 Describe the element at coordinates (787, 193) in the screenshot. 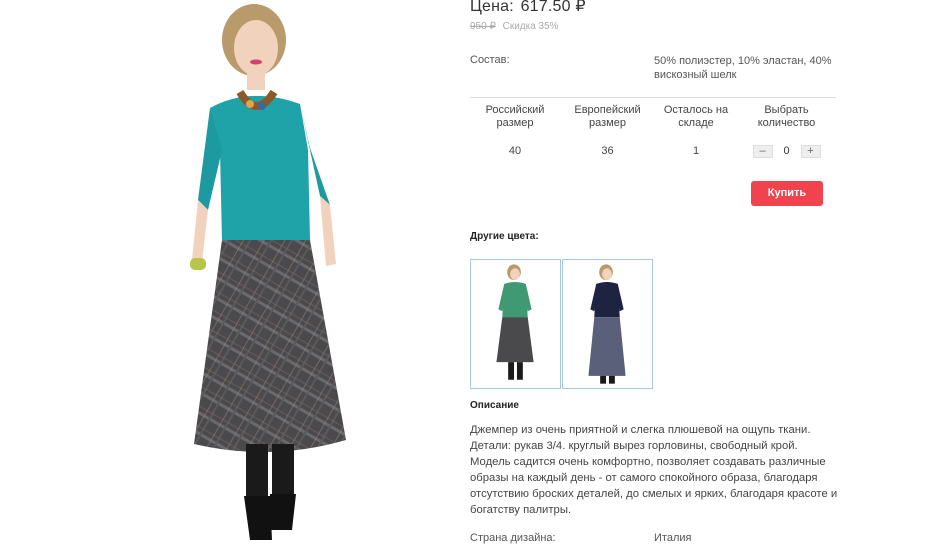

I see `buy-button: Купить` at that location.